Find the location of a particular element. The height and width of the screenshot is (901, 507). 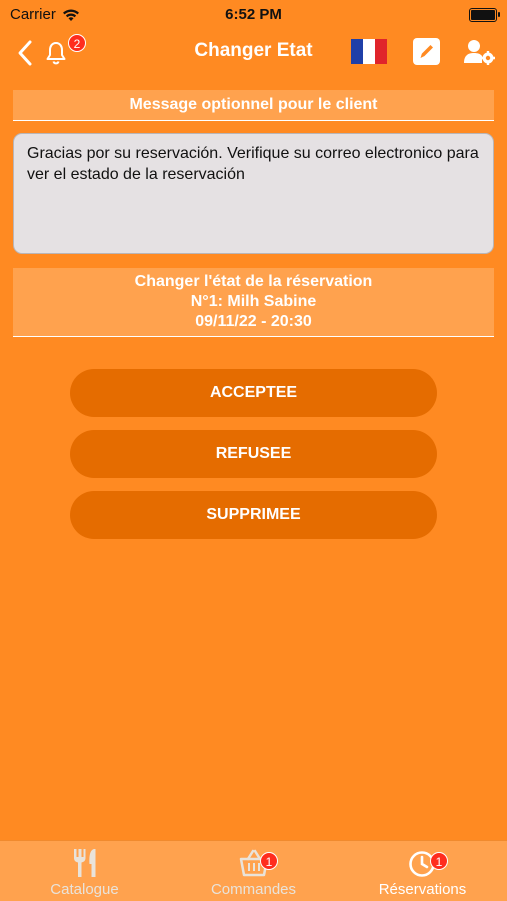

french-flag-icon is located at coordinates (369, 51).